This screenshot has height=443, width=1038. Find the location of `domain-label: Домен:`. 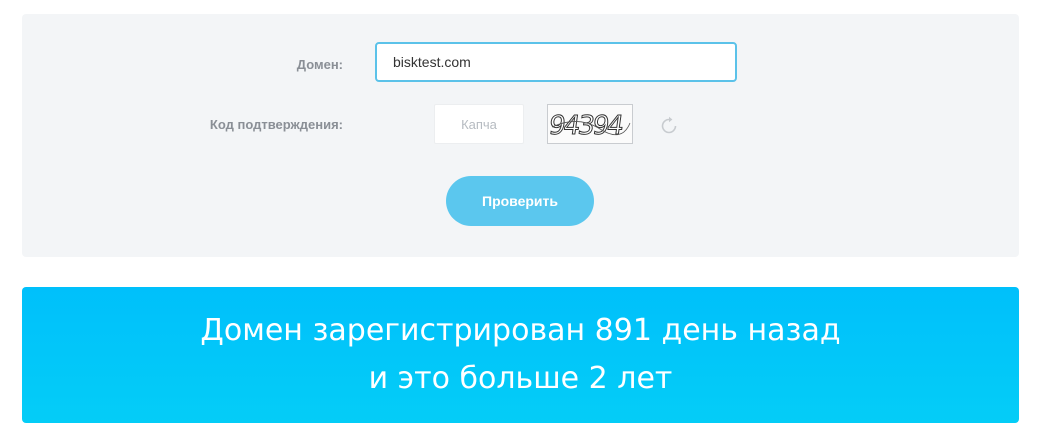

domain-label: Домен: is located at coordinates (319, 64).